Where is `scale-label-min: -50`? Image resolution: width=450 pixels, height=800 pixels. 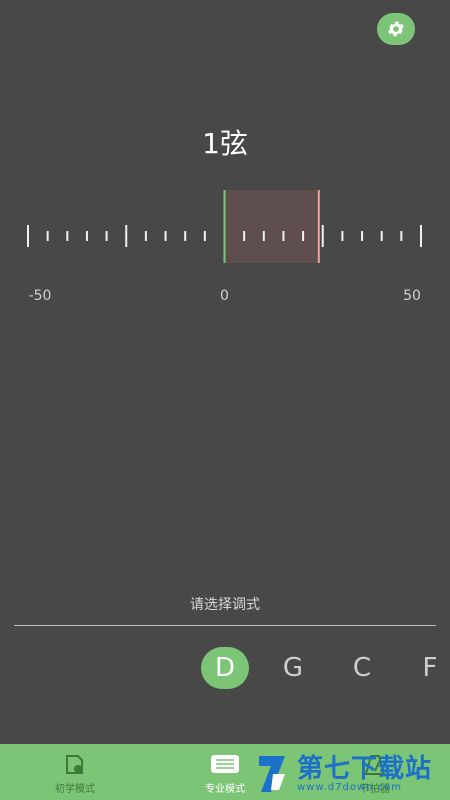
scale-label-min: -50 is located at coordinates (40, 296).